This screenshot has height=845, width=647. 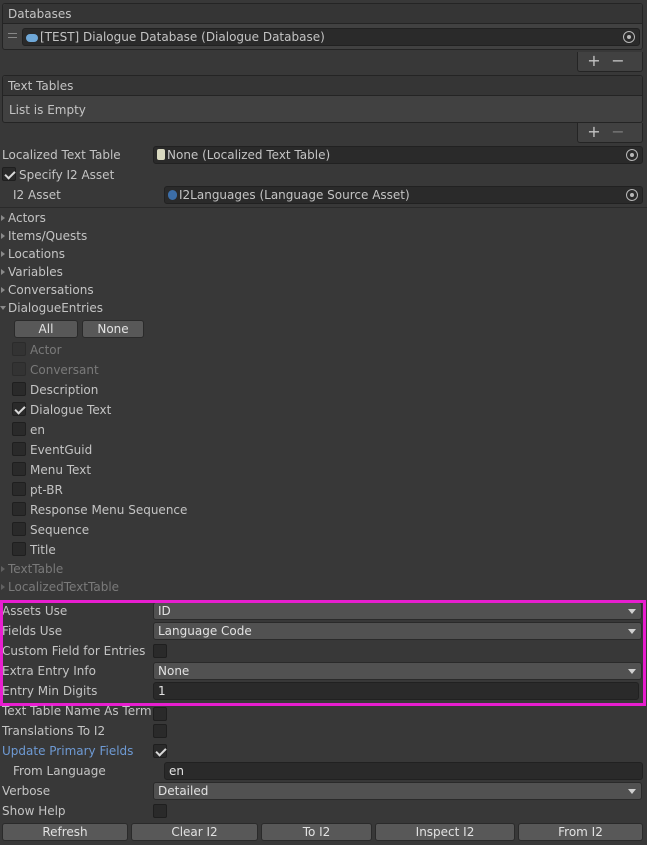 I want to click on entry-field-label: Dialogue Text, so click(x=71, y=410).